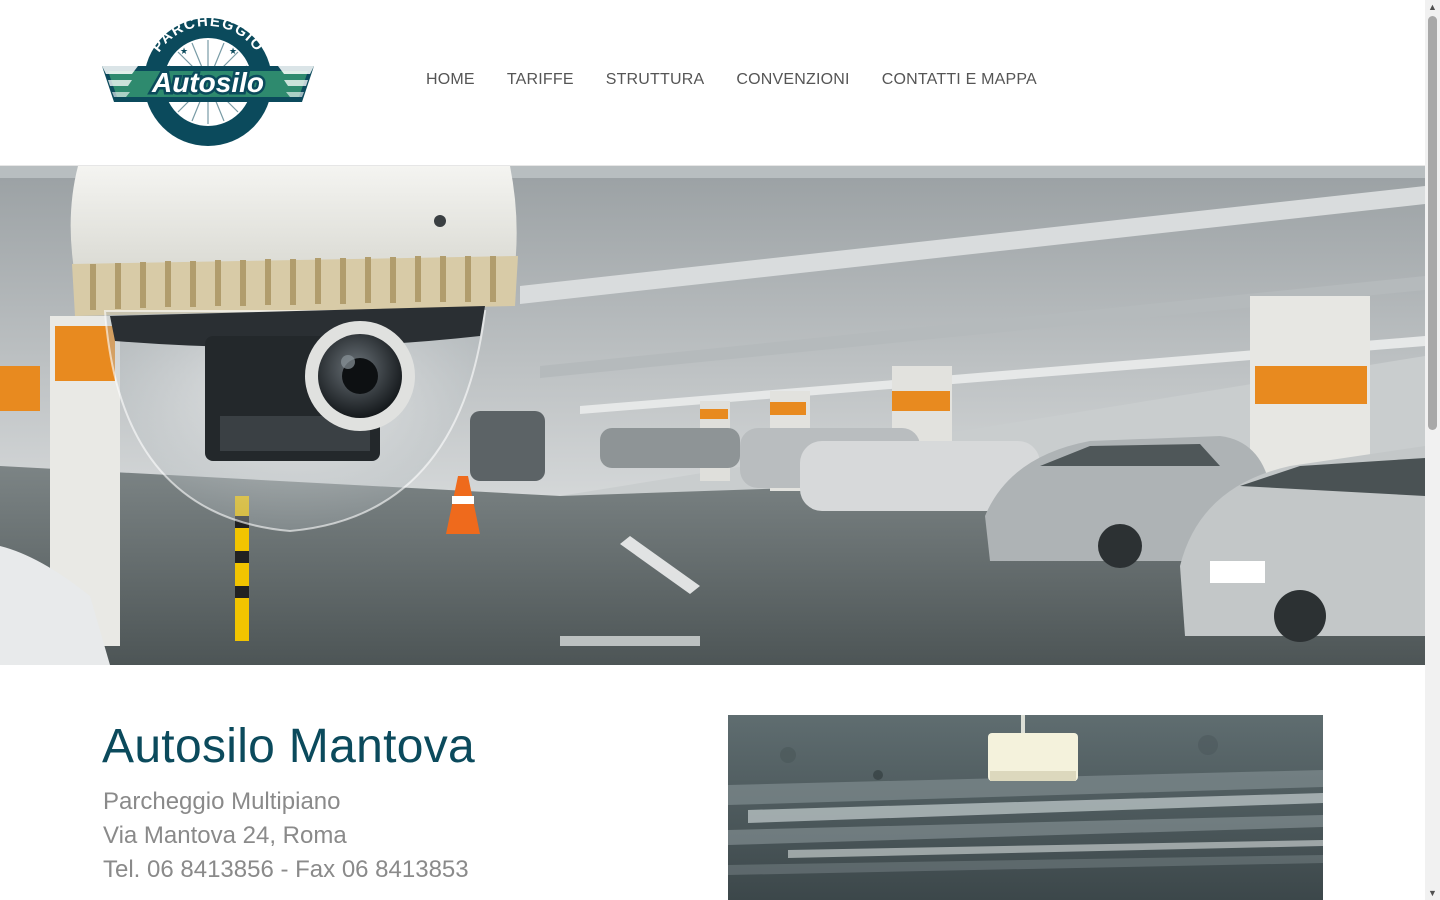  I want to click on parking-ceiling-photo, so click(1025, 807).